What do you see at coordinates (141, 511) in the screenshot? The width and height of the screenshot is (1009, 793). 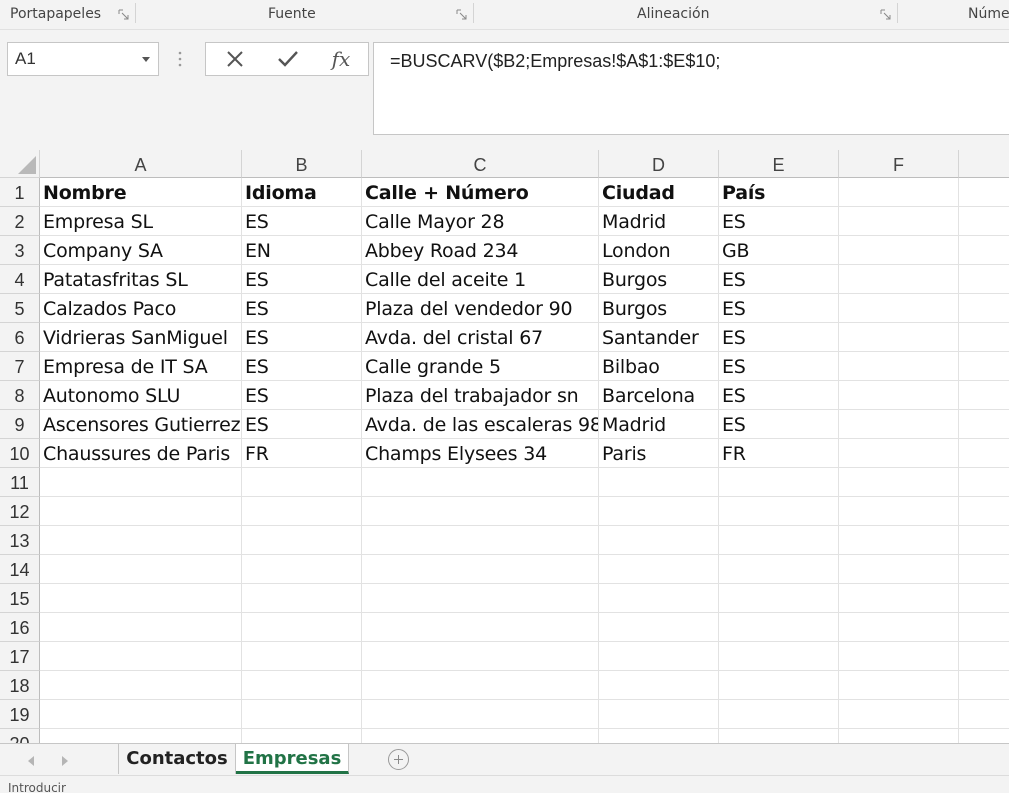 I see `cell-a12` at bounding box center [141, 511].